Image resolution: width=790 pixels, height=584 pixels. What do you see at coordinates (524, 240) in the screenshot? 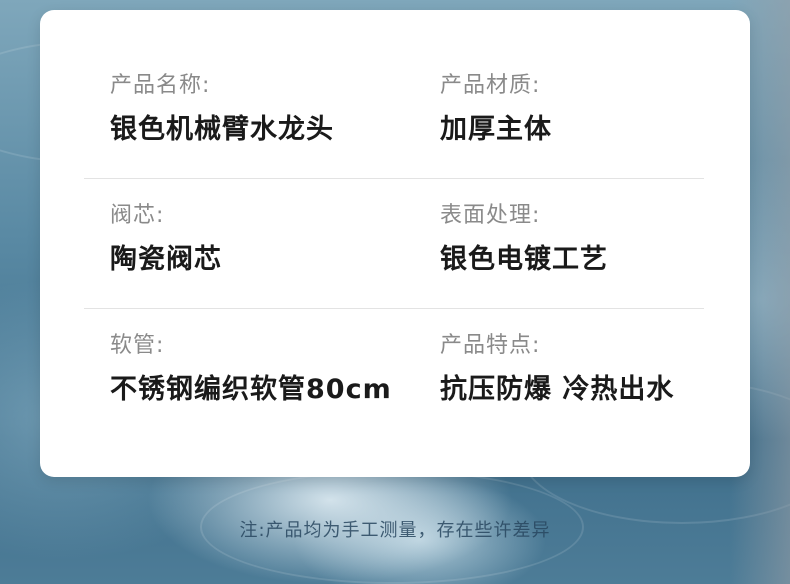
I see `spec-cell-surface-finish: 表面处理: 银色电镀工艺` at bounding box center [524, 240].